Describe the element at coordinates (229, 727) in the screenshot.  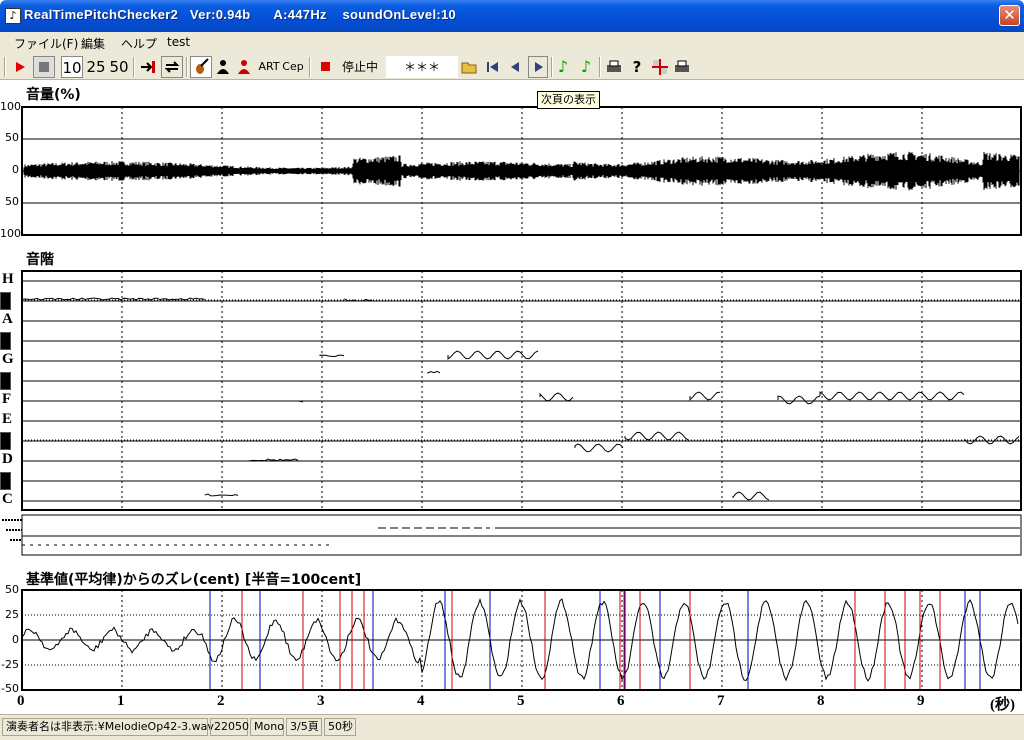
I see `status-samplerate: 22050` at that location.